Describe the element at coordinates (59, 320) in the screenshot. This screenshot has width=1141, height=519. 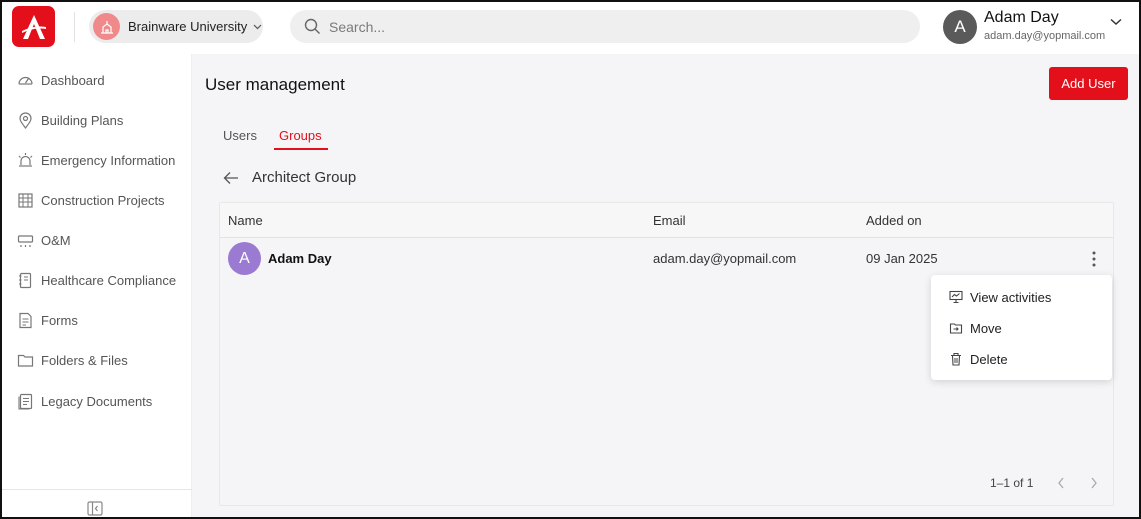
I see `sidebar-item-label: Forms` at that location.